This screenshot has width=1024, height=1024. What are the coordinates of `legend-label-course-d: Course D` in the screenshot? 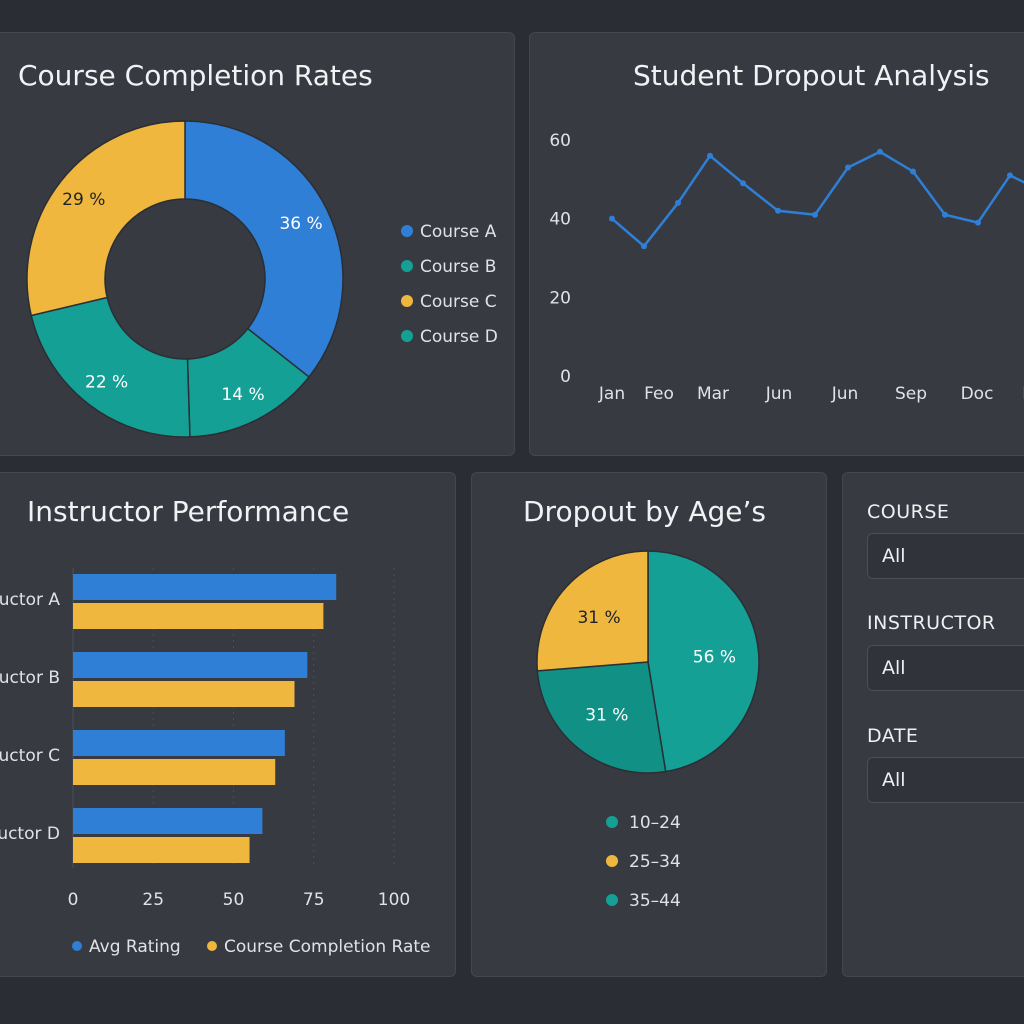 It's located at (459, 337).